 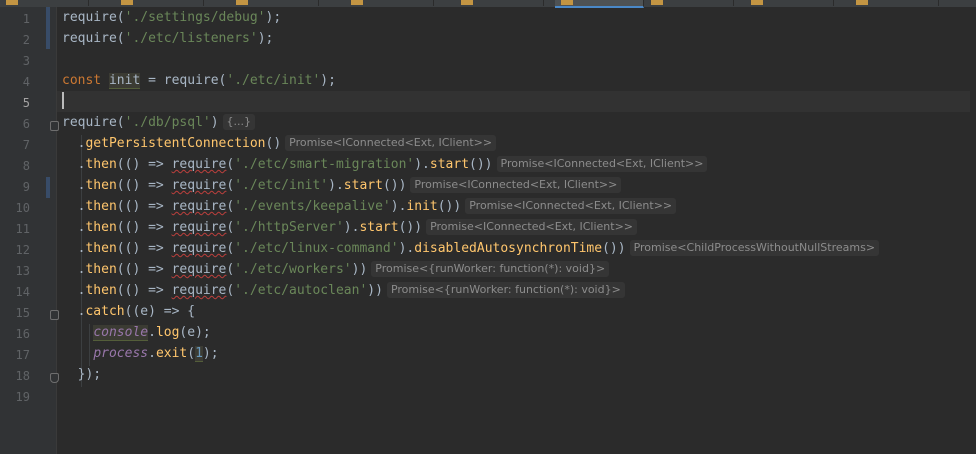 I want to click on line-number: 16, so click(x=22, y=334).